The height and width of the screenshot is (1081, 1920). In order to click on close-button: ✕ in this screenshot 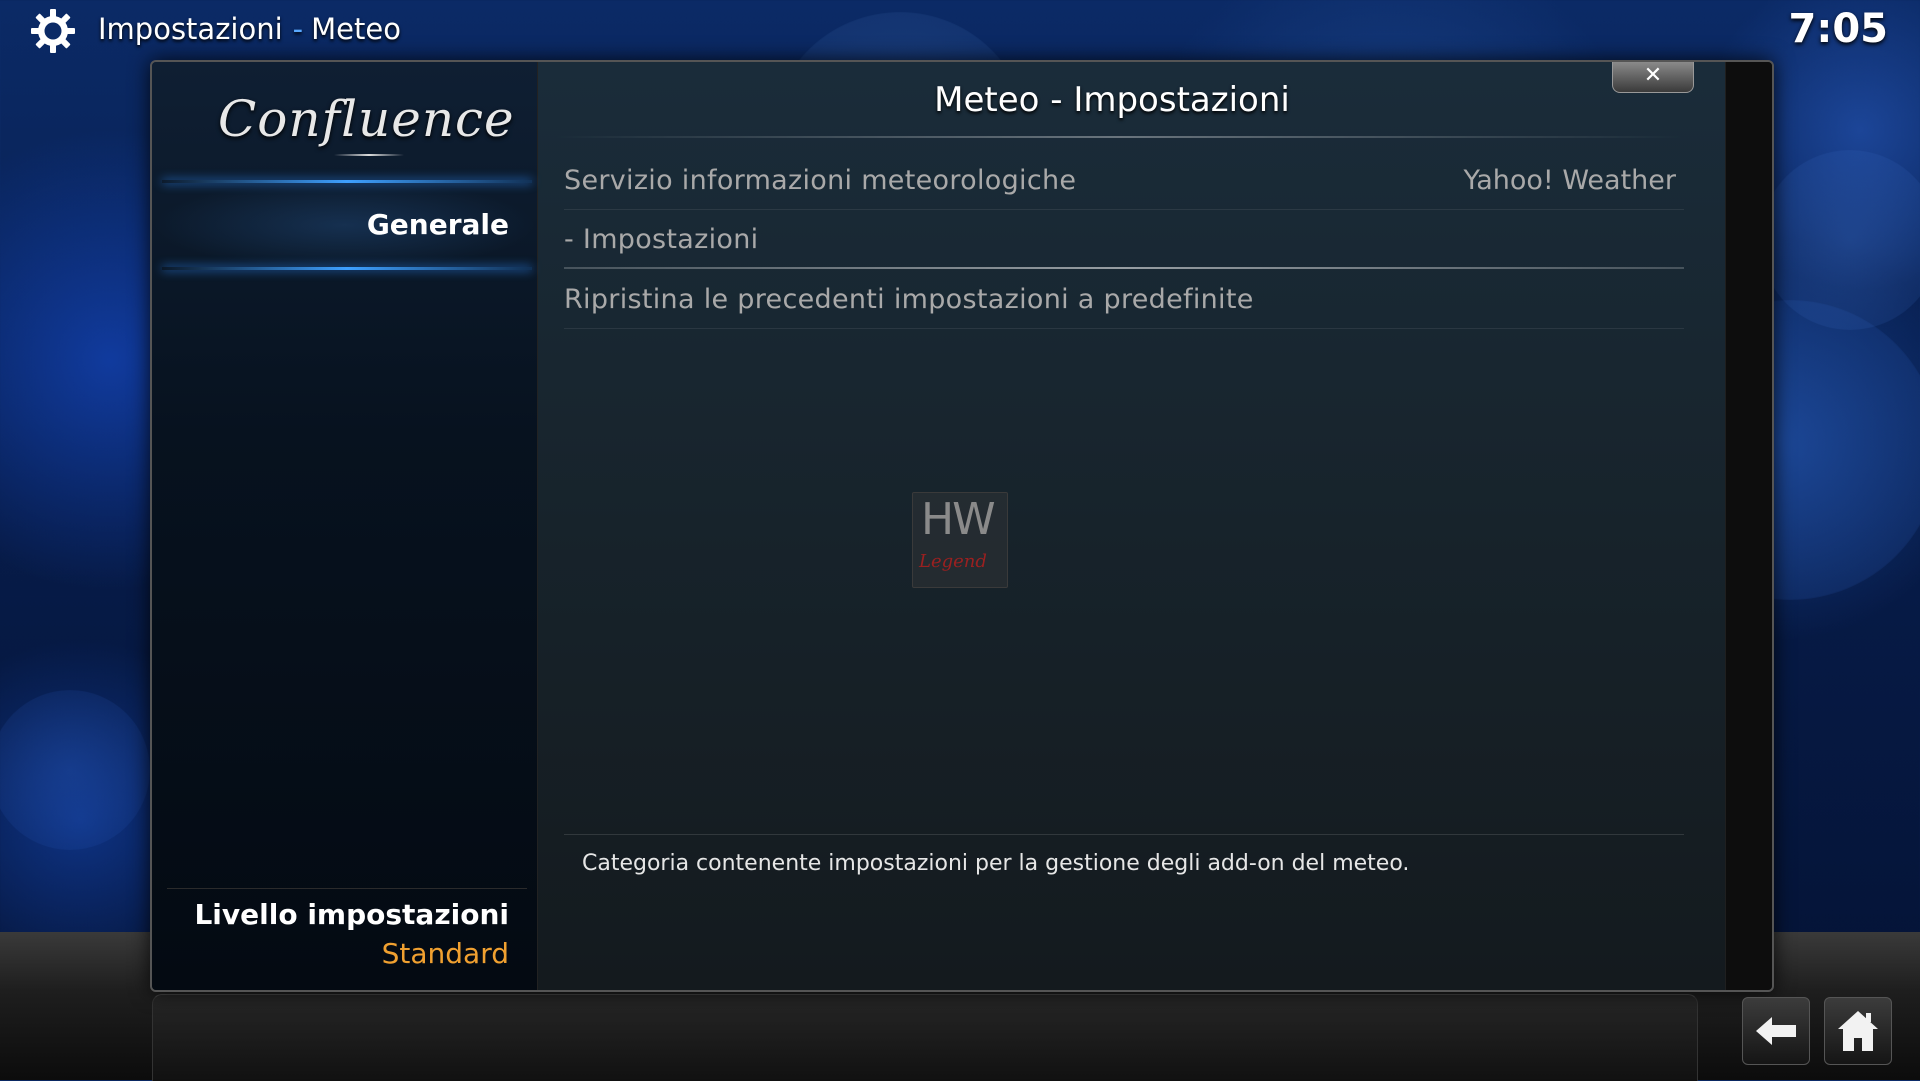, I will do `click(1653, 77)`.